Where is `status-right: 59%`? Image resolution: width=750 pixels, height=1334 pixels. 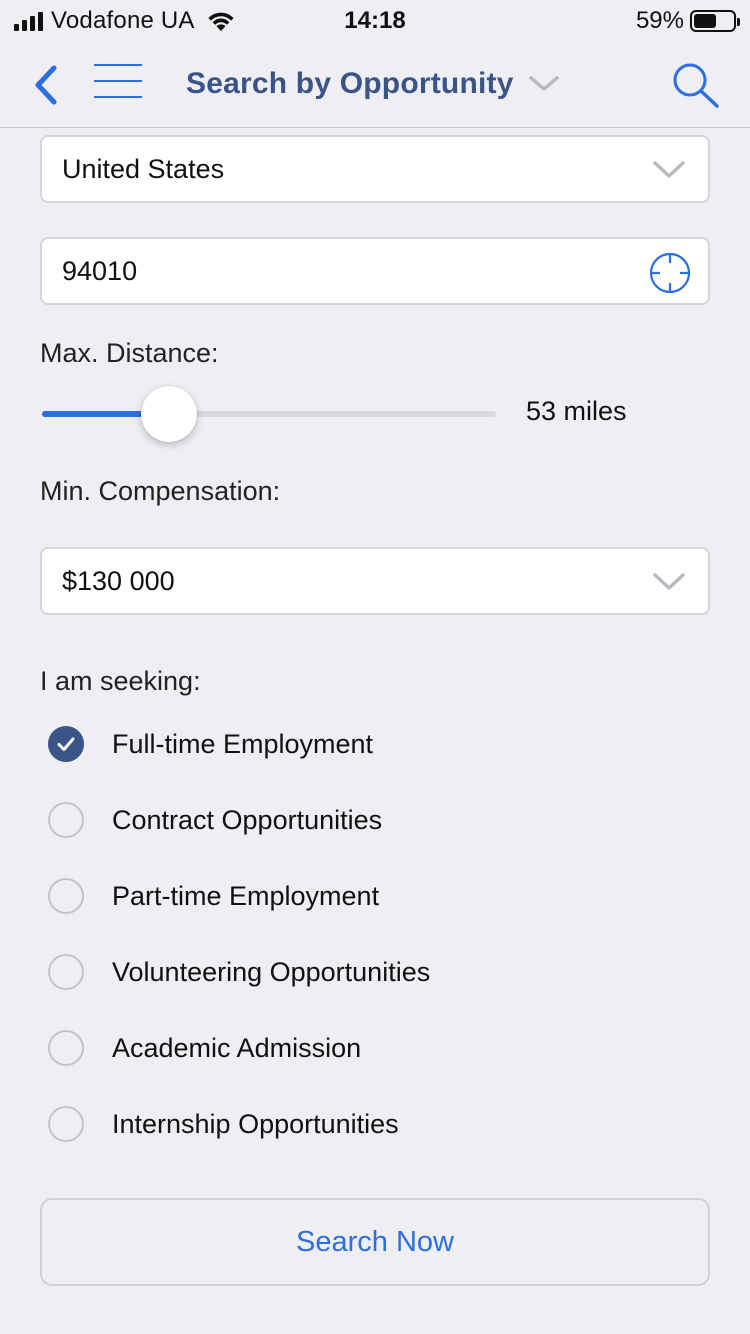
status-right: 59% is located at coordinates (687, 21).